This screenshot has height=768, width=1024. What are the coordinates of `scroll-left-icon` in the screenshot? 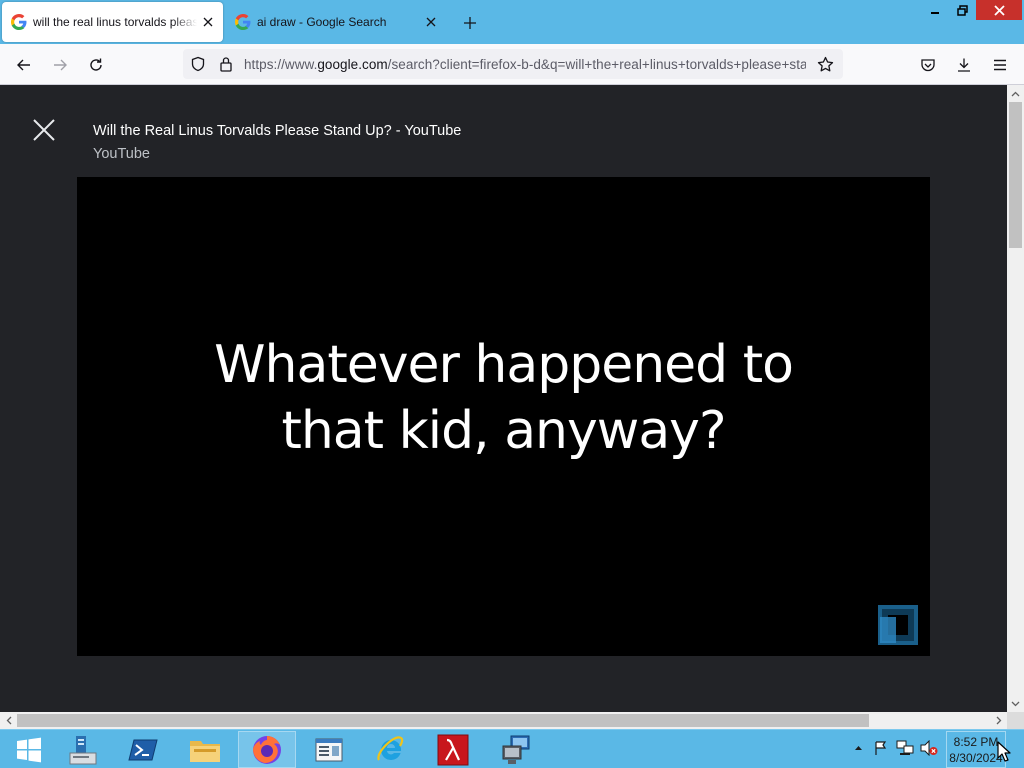 It's located at (8, 720).